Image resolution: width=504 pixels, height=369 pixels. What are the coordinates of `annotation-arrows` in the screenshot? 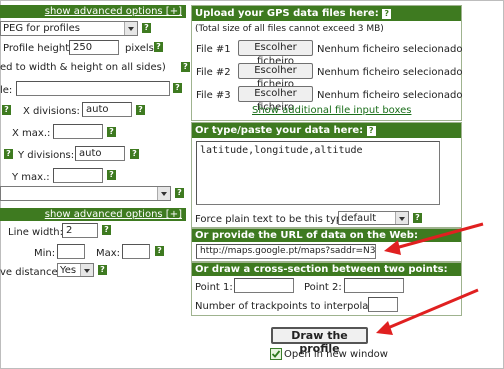 It's located at (430, 278).